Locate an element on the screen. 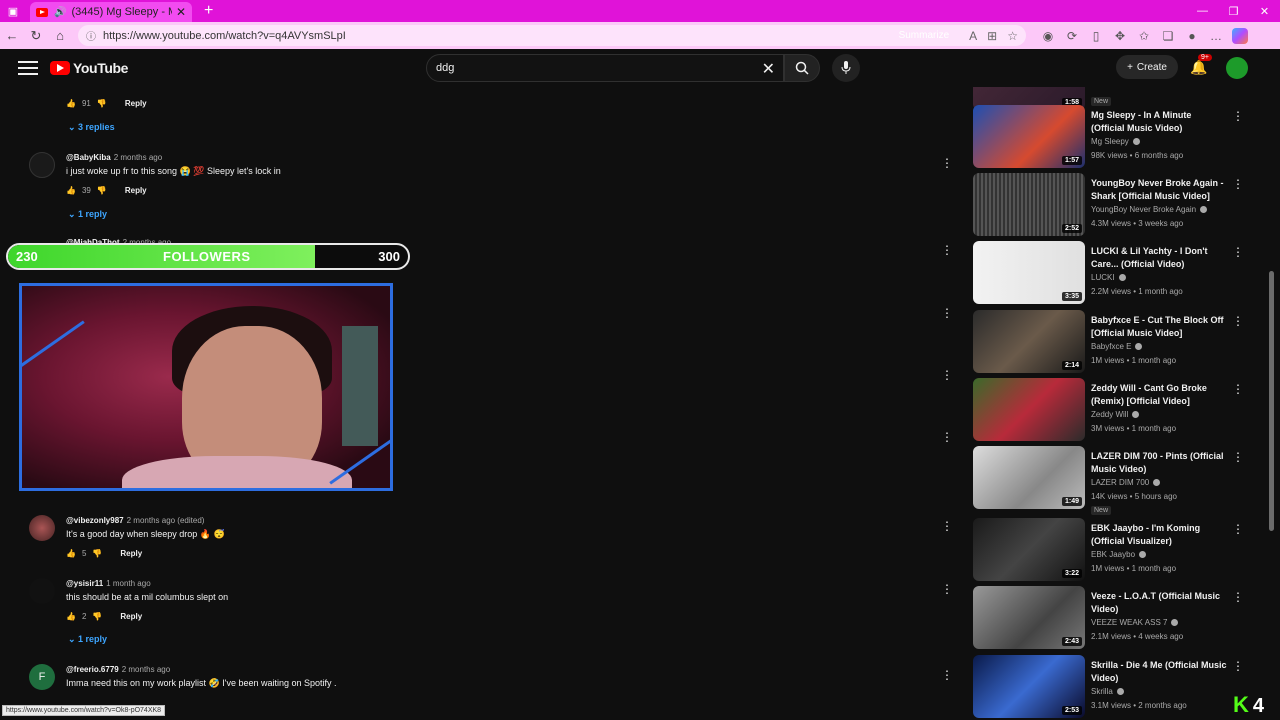 This screenshot has height=720, width=1280. search-input: ddg ✕ is located at coordinates (605, 68).